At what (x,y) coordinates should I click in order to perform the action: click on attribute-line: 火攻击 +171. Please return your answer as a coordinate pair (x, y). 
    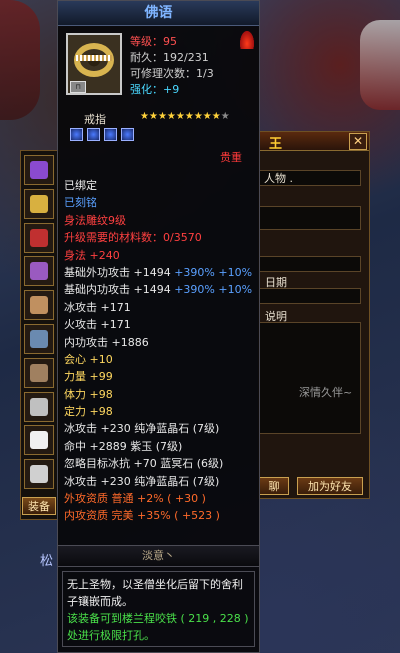
    Looking at the image, I should click on (97, 325).